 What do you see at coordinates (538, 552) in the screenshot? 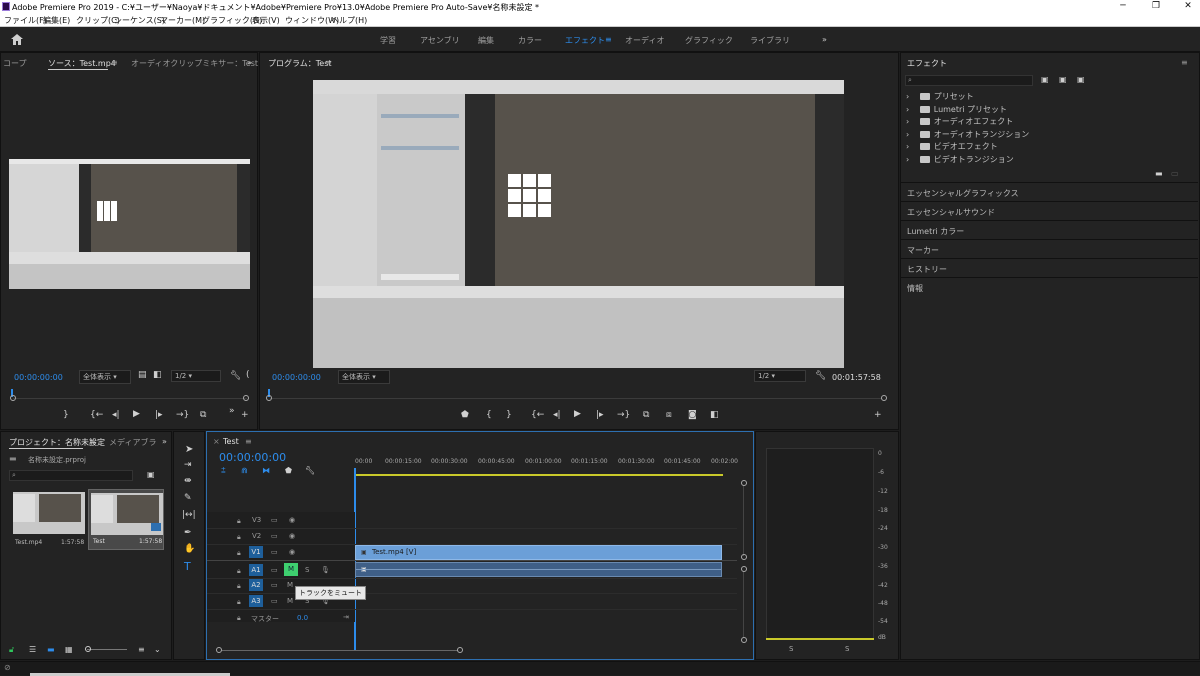
I see `video-clip: ▣ Test.mp4 [V]` at bounding box center [538, 552].